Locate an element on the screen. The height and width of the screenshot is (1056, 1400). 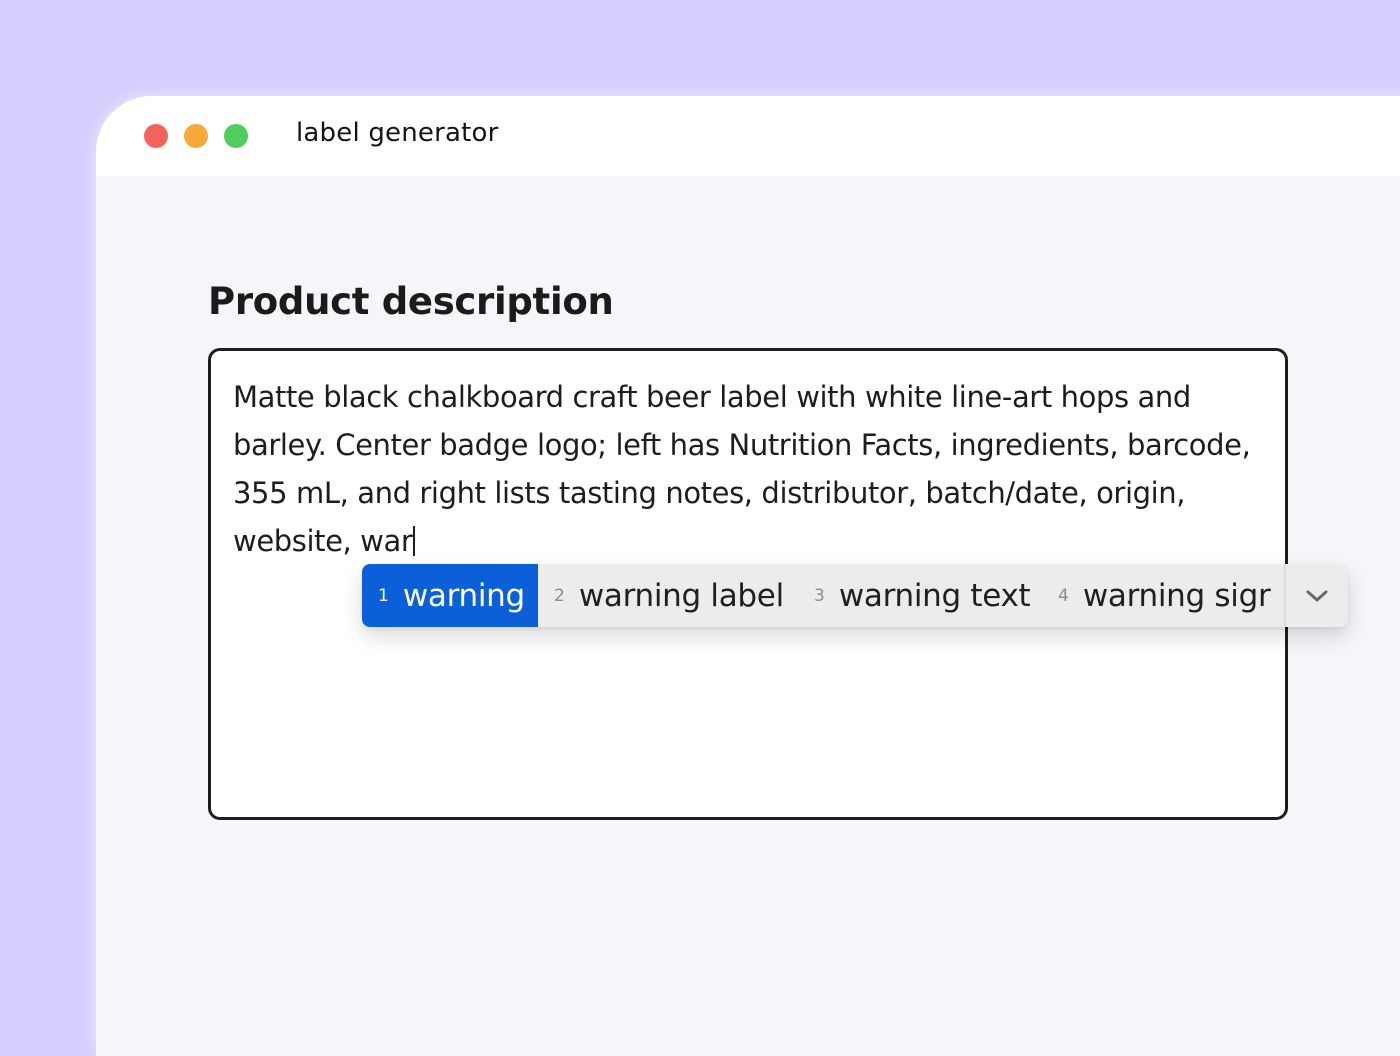
chevron-down-icon is located at coordinates (1317, 595).